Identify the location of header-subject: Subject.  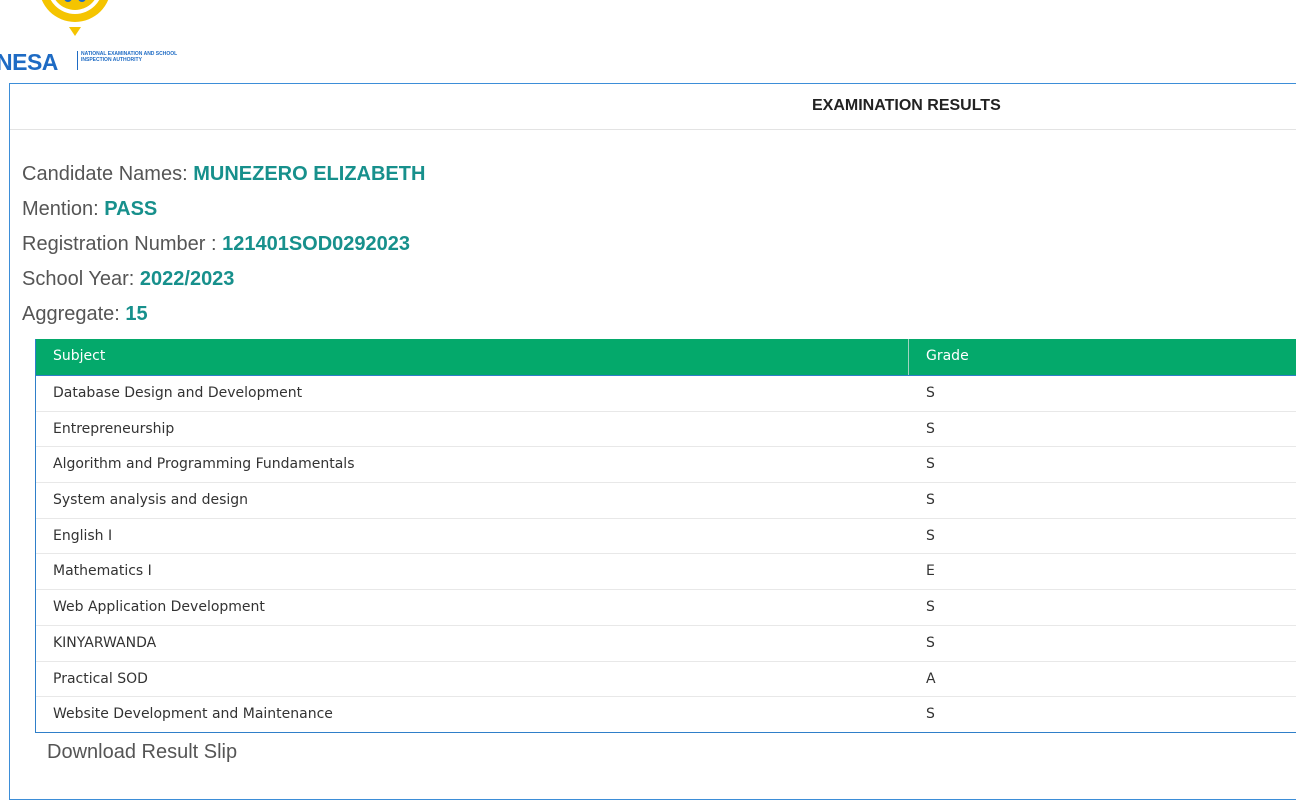
(79, 356).